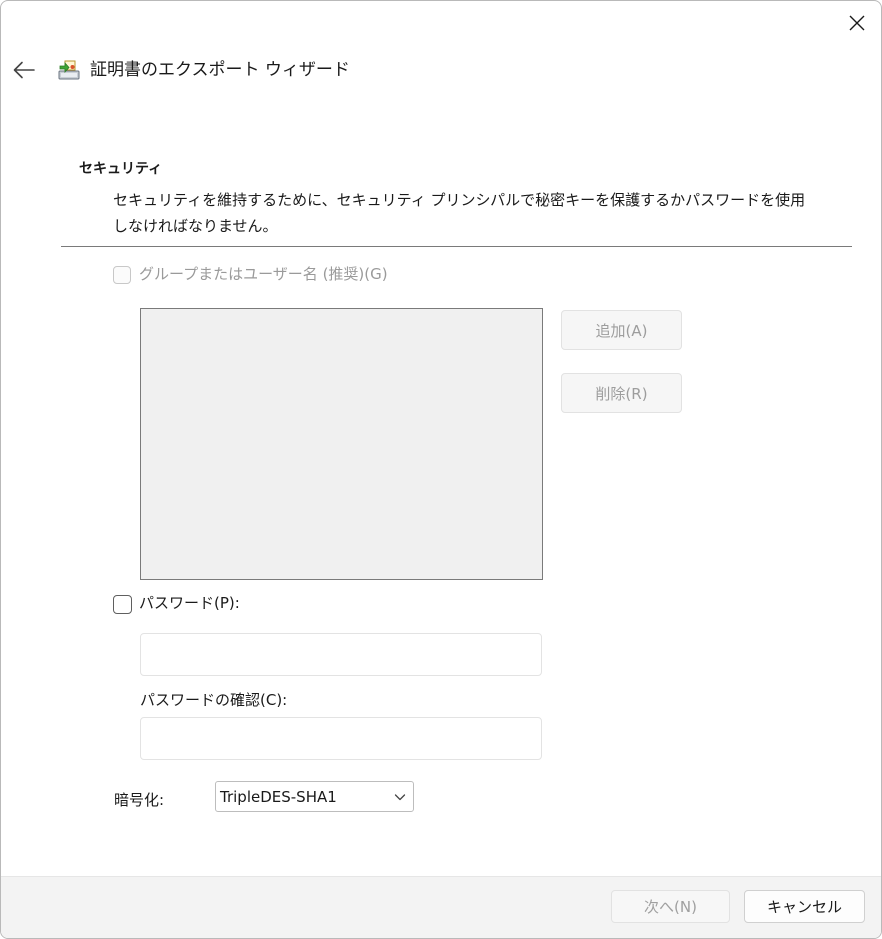 This screenshot has height=939, width=882. I want to click on password-checkbox, so click(122, 604).